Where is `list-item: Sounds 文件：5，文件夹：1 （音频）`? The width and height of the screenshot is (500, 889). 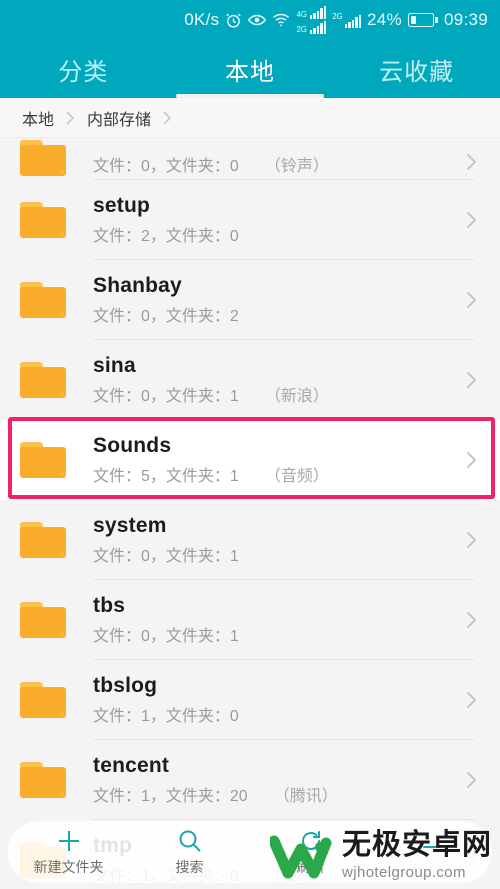 list-item: Sounds 文件：5，文件夹：1 （音频） is located at coordinates (273, 460).